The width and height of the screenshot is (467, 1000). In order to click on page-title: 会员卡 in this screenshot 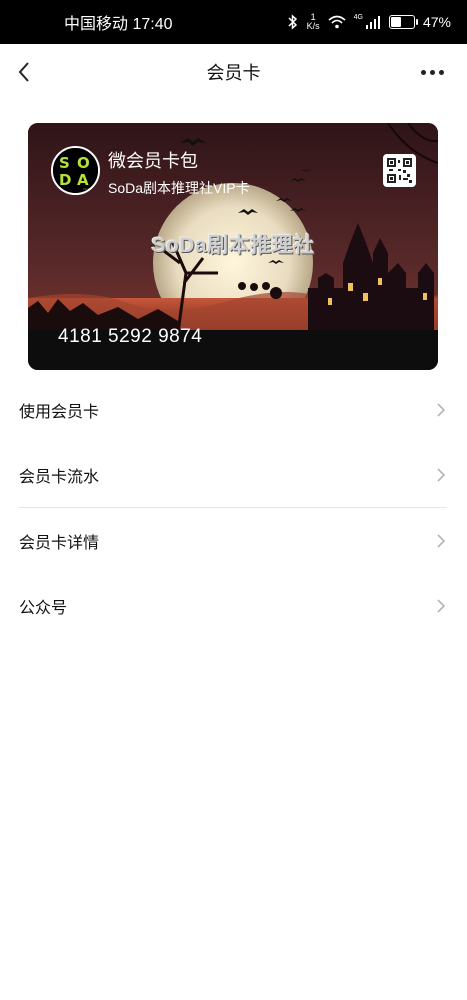, I will do `click(233, 73)`.